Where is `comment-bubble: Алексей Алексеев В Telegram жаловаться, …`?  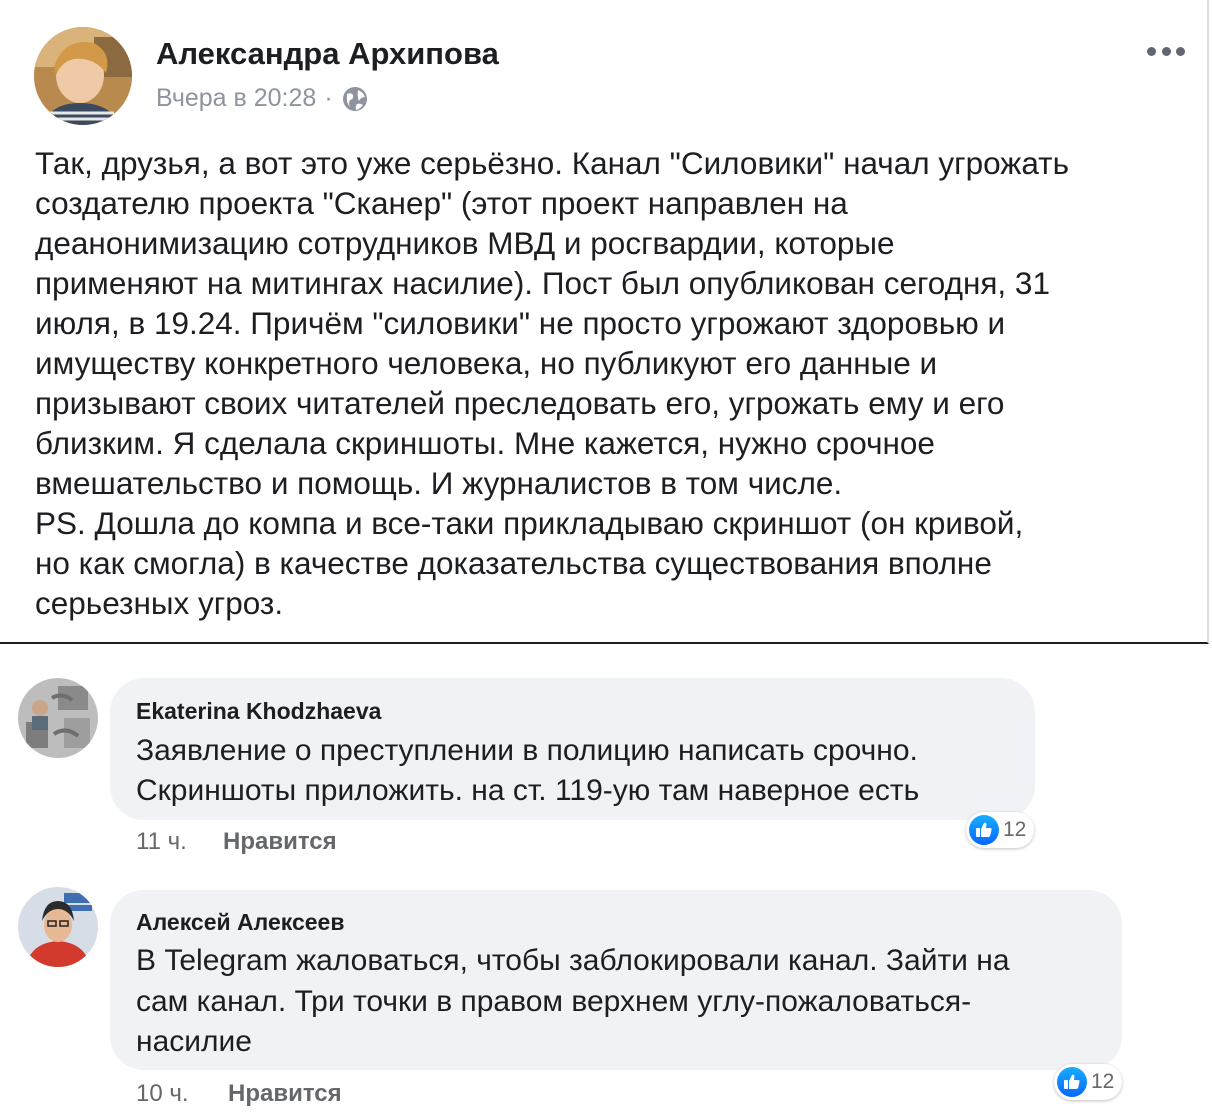
comment-bubble: Алексей Алексеев В Telegram жаловаться, … is located at coordinates (616, 980).